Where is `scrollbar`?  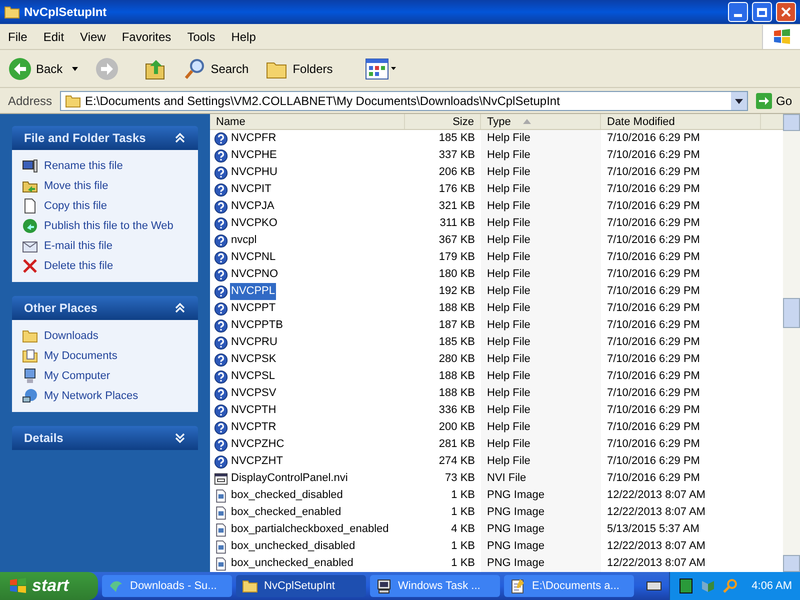
scrollbar is located at coordinates (791, 343).